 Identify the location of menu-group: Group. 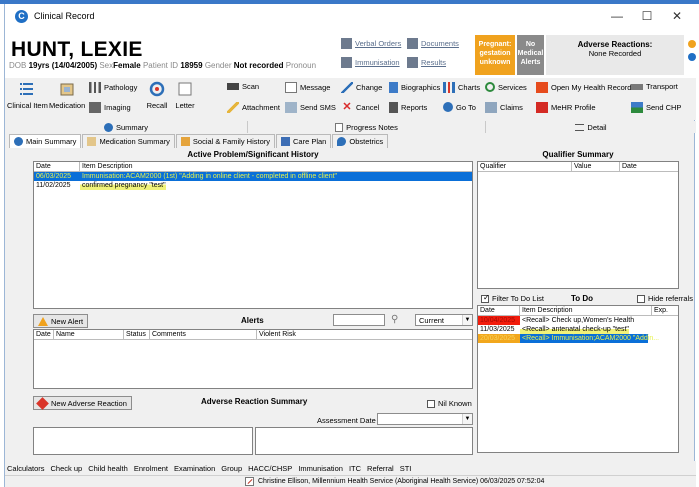
(231, 468).